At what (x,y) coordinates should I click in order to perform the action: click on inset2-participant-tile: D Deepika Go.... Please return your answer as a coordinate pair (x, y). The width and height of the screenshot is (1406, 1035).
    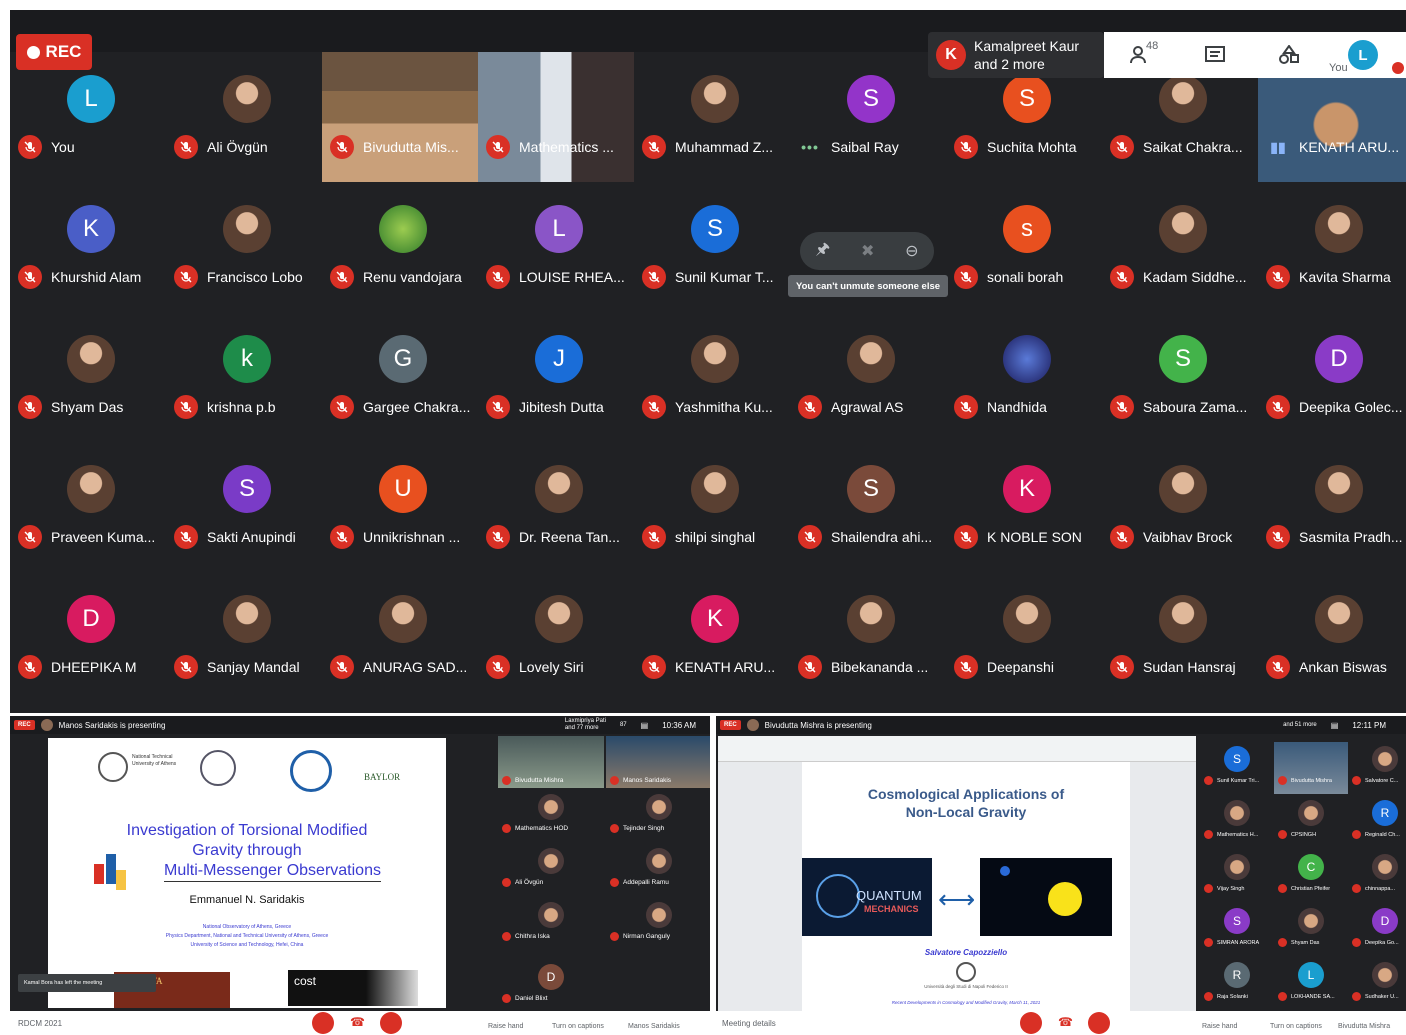
    Looking at the image, I should click on (1377, 930).